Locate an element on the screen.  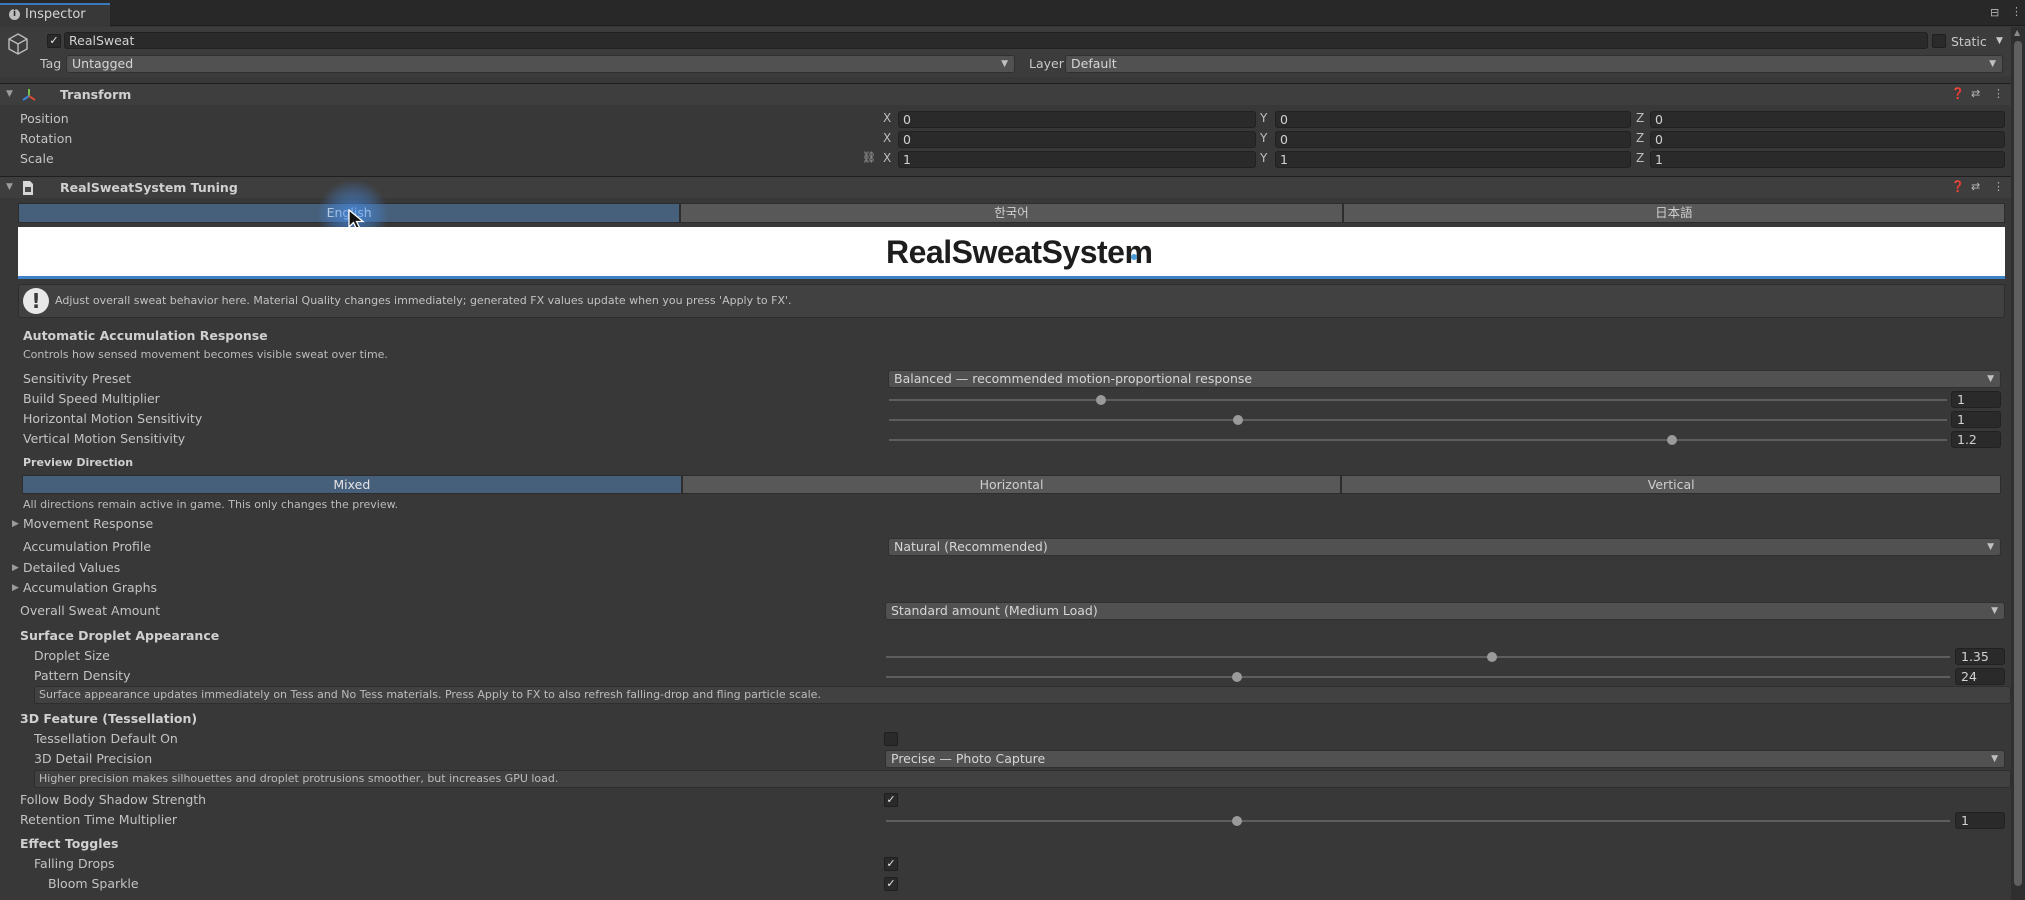
component-header: ▼ RealSweatSystem Tuning ❓ ⇄ ⋮ is located at coordinates (1005, 187).